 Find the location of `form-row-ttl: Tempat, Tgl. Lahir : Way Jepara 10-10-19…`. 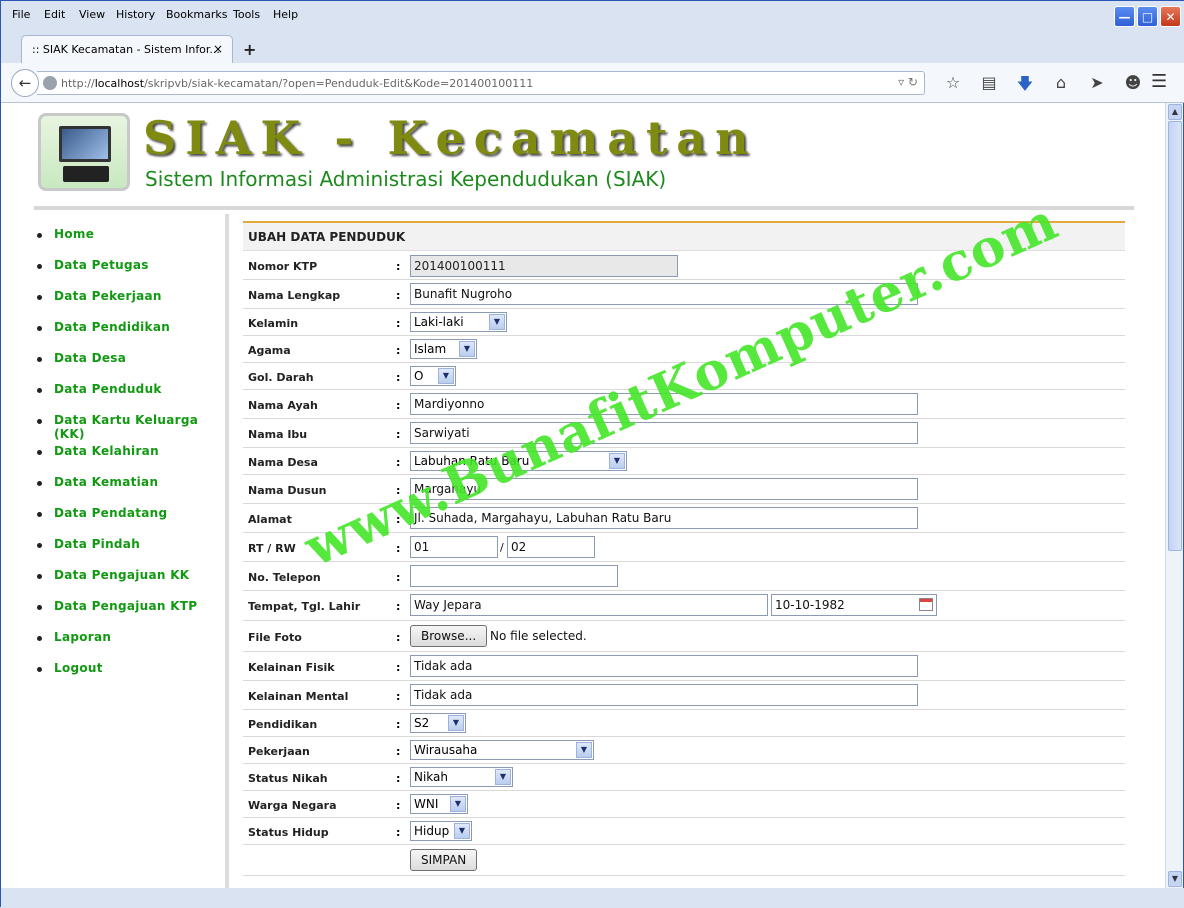

form-row-ttl: Tempat, Tgl. Lahir : Way Jepara 10-10-19… is located at coordinates (684, 606).